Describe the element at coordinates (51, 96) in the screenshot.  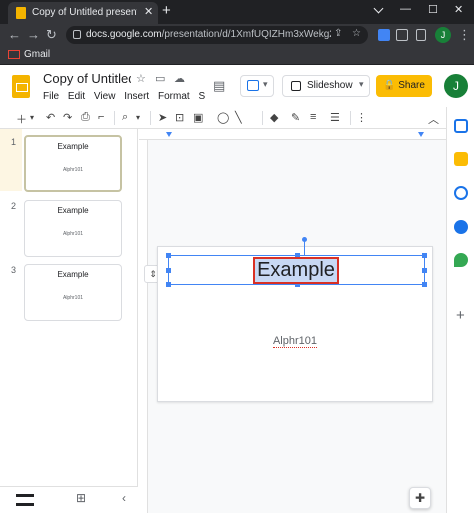
I see `menu-file: File` at that location.